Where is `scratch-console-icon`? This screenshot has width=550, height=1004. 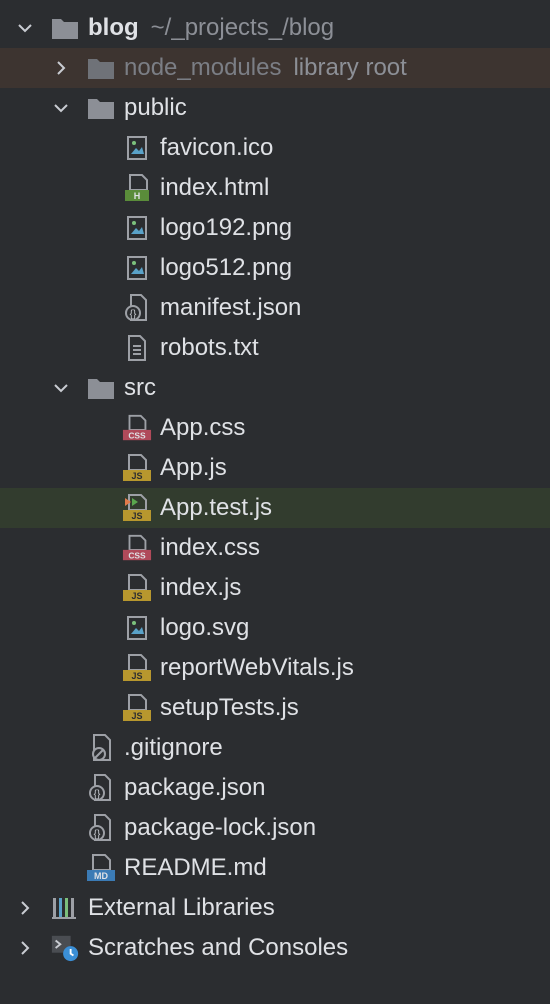
scratch-console-icon is located at coordinates (65, 948).